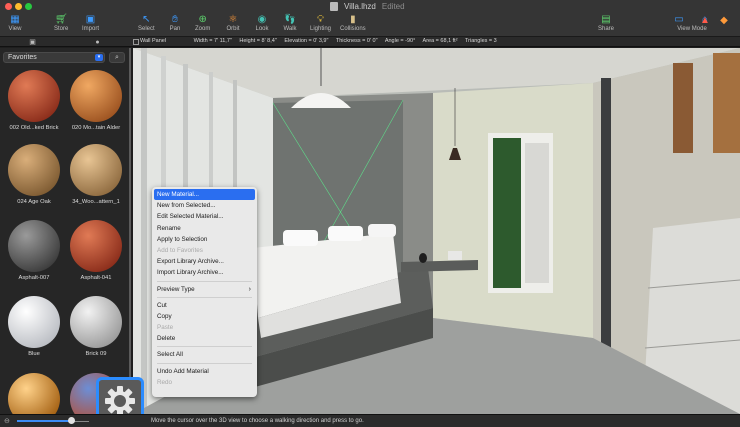 The width and height of the screenshot is (740, 427). What do you see at coordinates (204, 354) in the screenshot?
I see `context-menu-item: Select All` at bounding box center [204, 354].